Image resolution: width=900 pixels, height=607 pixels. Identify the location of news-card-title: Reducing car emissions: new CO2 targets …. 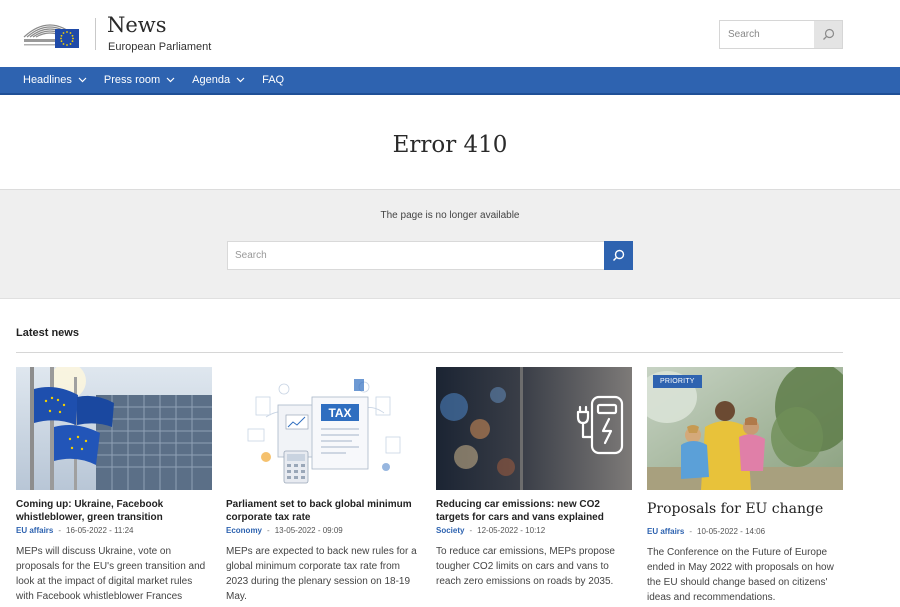
(534, 511).